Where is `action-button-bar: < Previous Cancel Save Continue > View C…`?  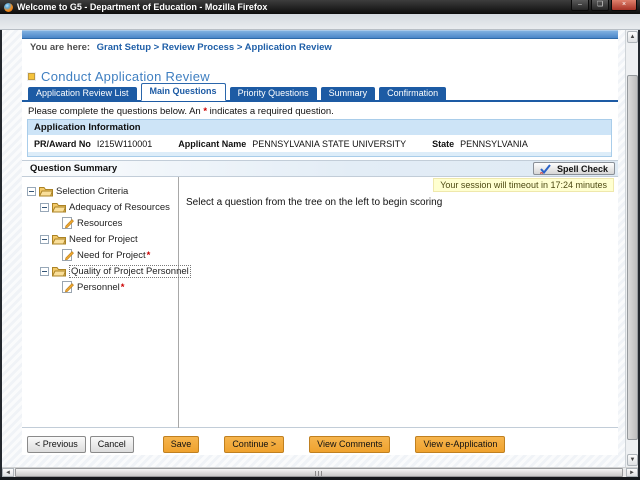
action-button-bar: < Previous Cancel Save Continue > View C… is located at coordinates (266, 444).